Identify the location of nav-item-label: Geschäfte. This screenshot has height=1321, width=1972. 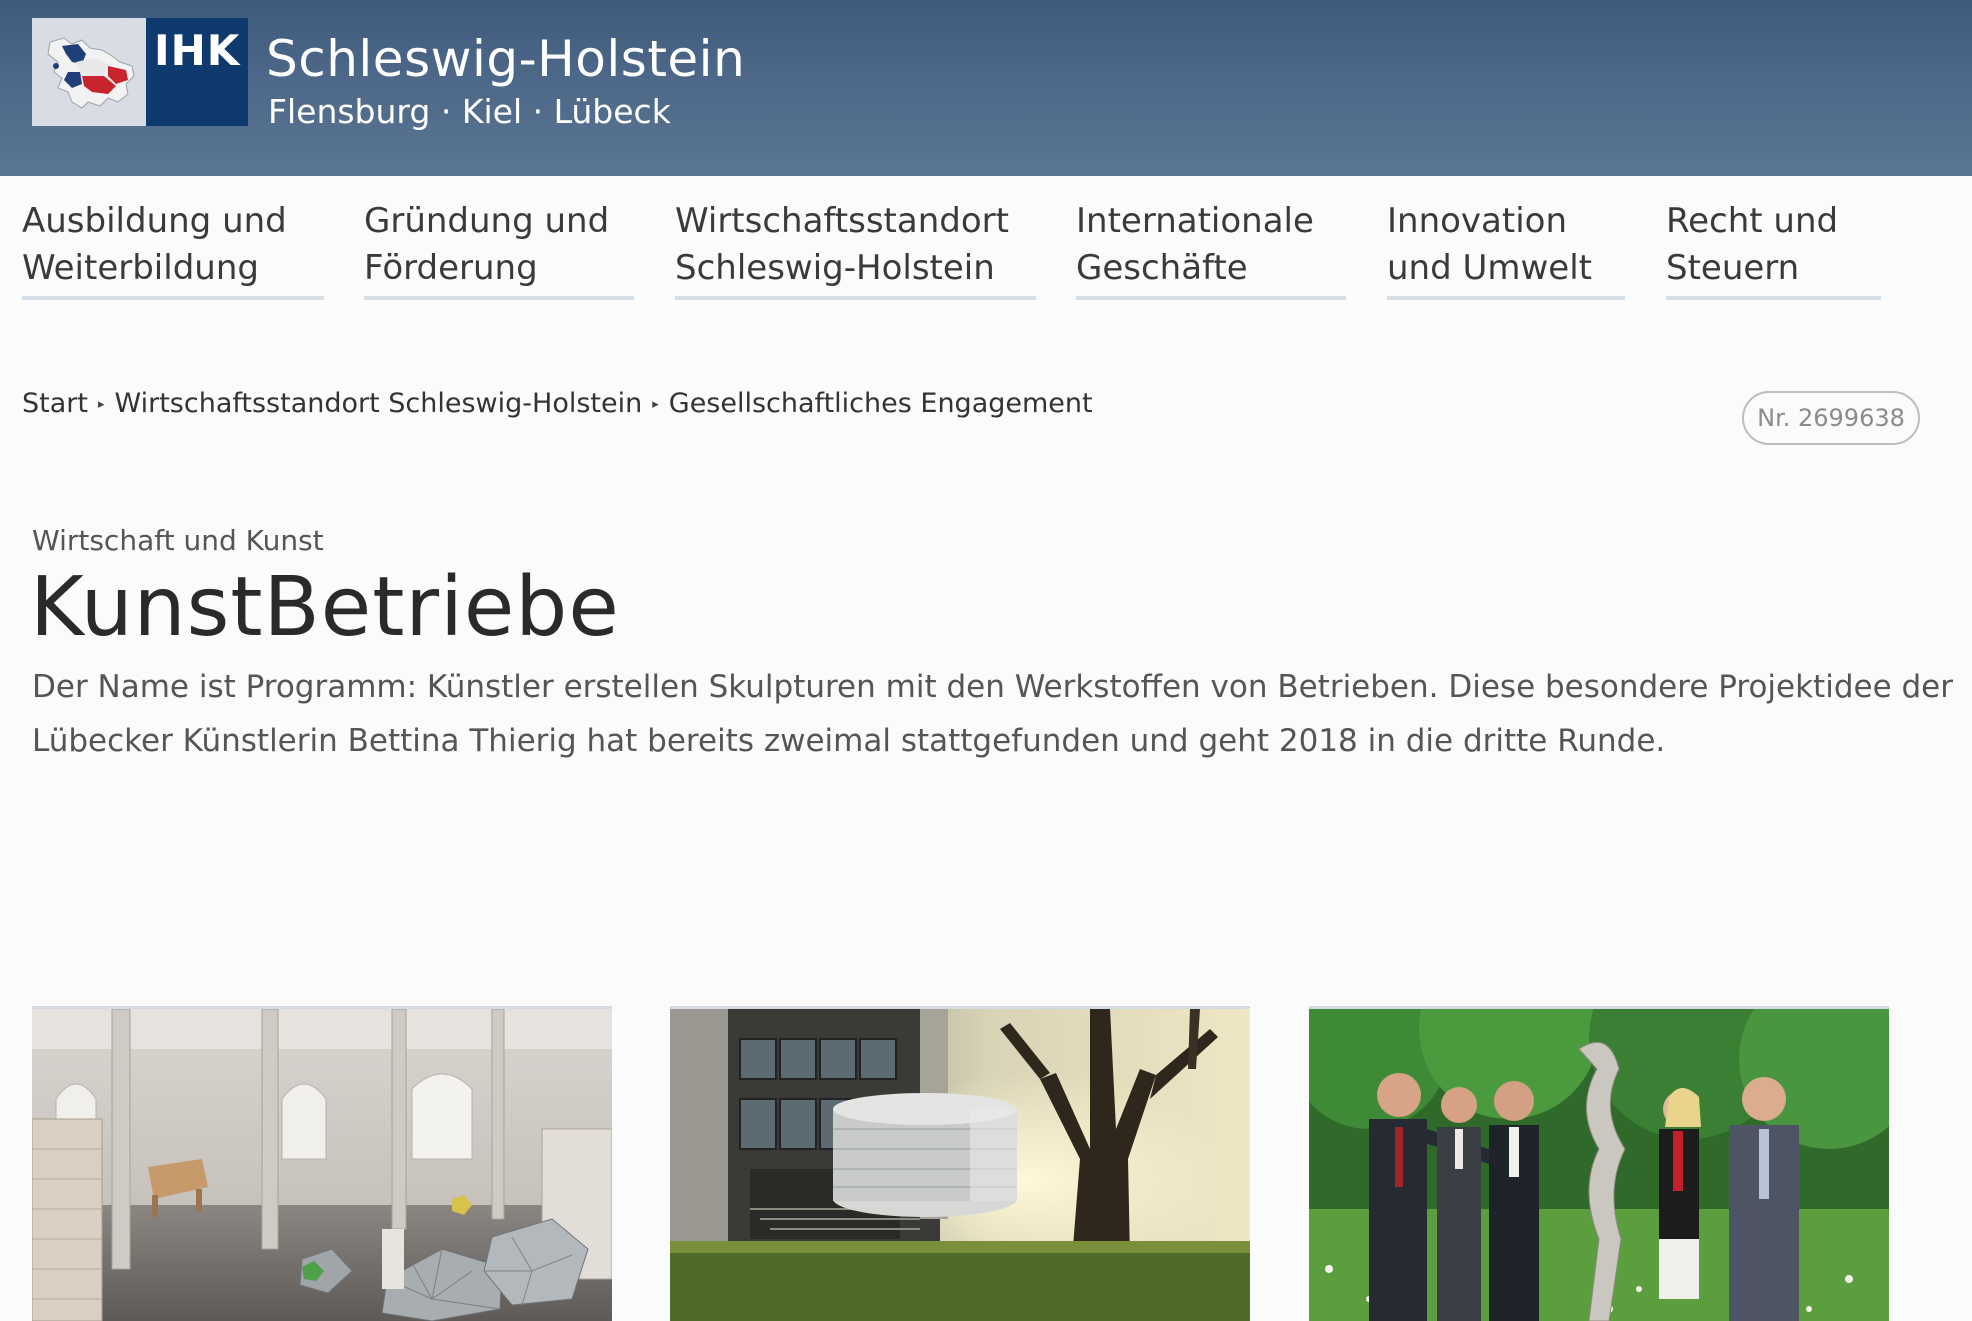
(1162, 268).